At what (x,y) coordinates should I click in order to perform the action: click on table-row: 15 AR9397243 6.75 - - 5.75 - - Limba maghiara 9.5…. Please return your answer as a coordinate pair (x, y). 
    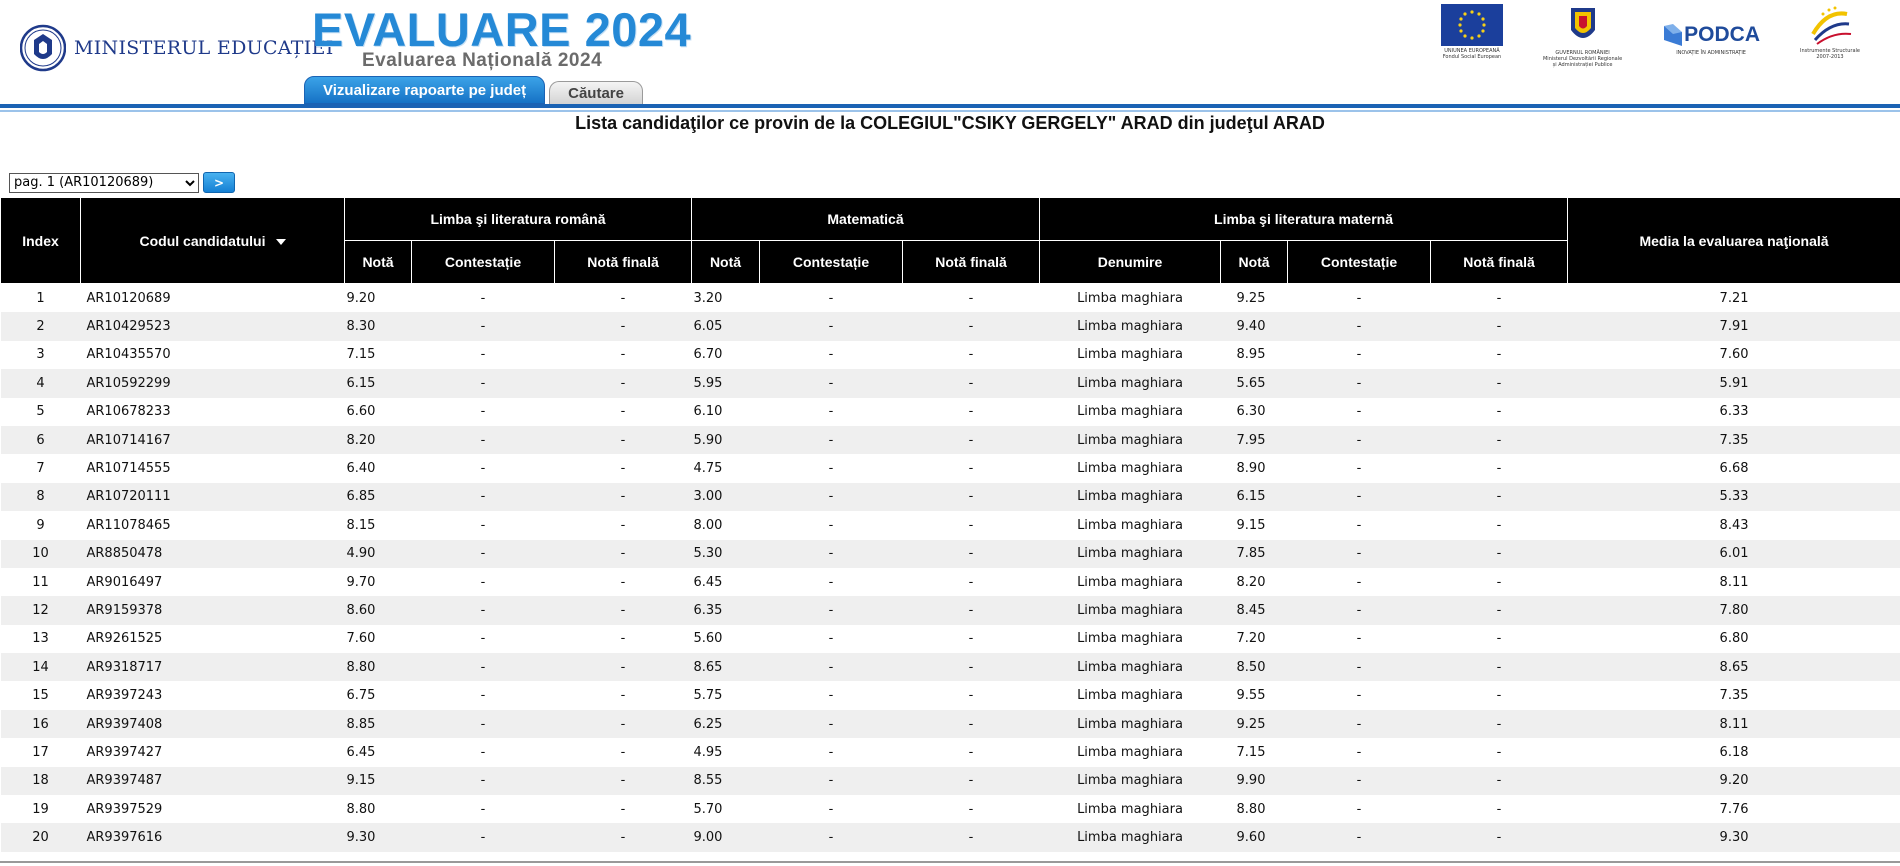
    Looking at the image, I should click on (950, 695).